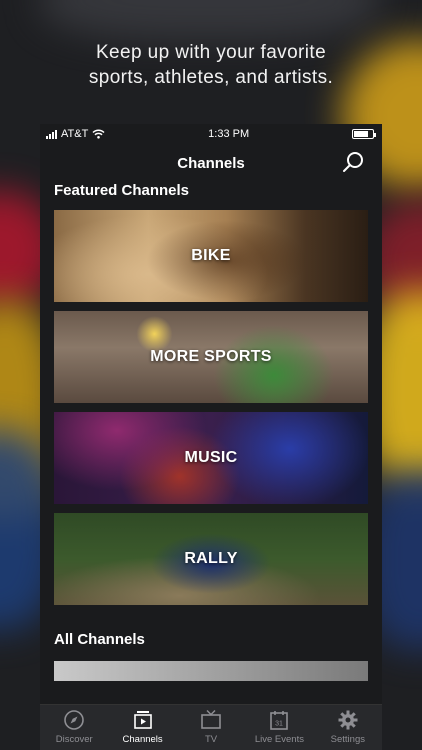  What do you see at coordinates (75, 134) in the screenshot?
I see `carrier-label: AT&T` at bounding box center [75, 134].